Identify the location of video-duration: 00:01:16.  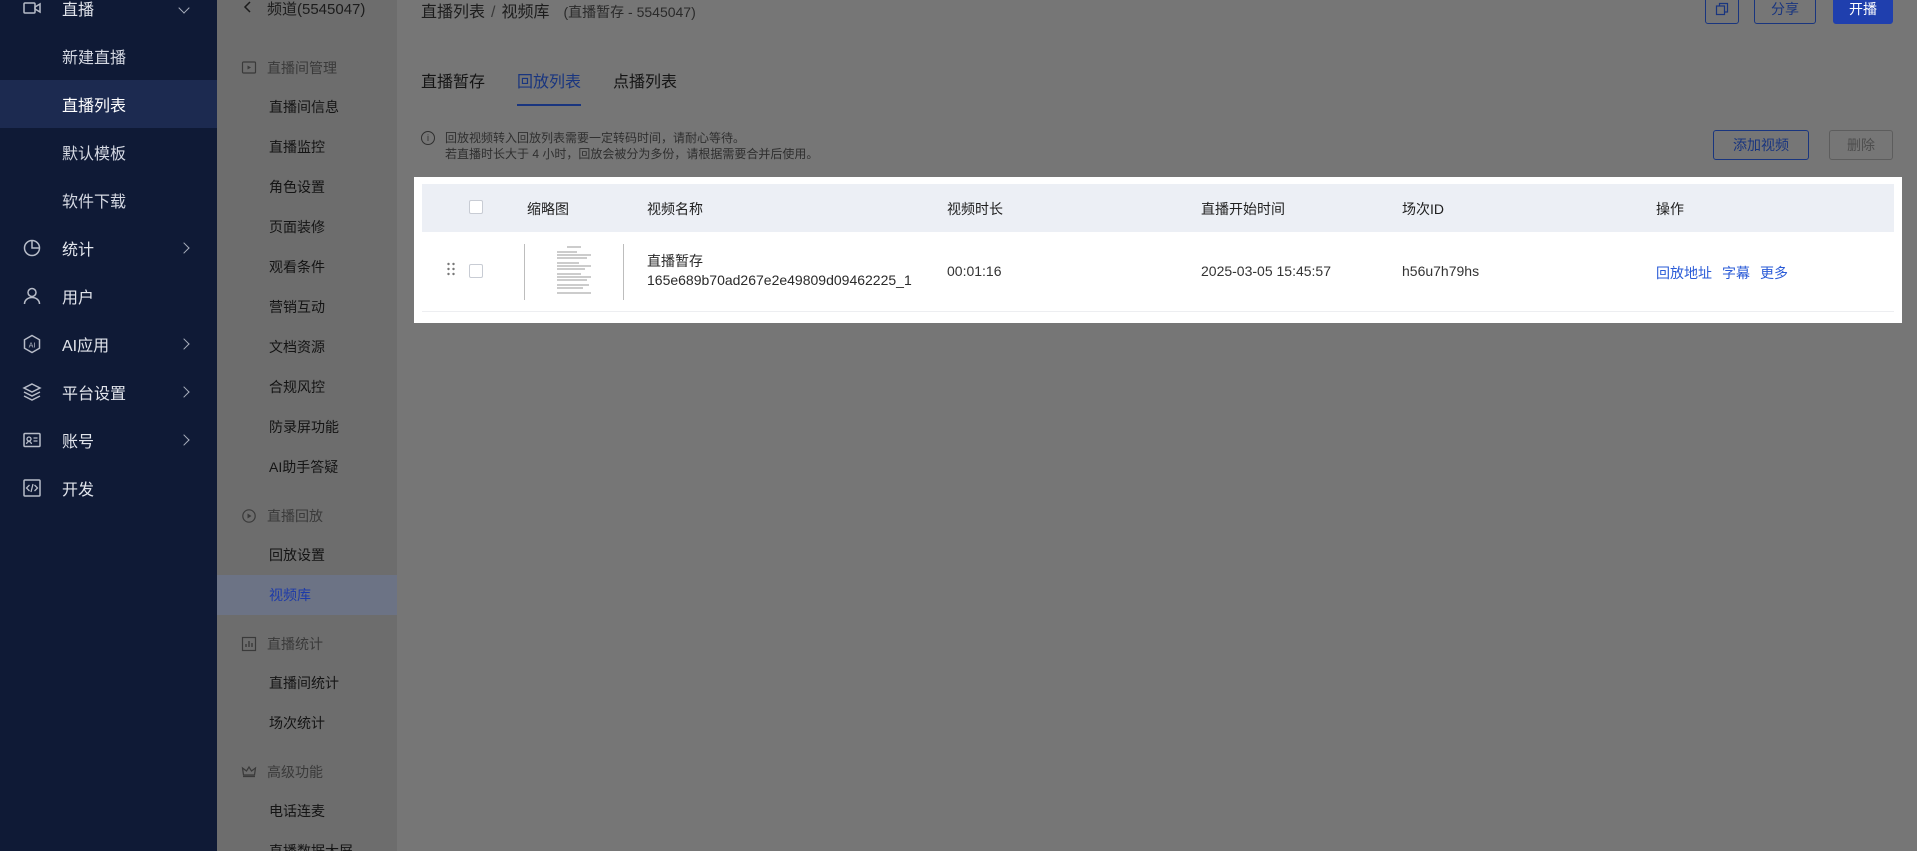
(974, 271).